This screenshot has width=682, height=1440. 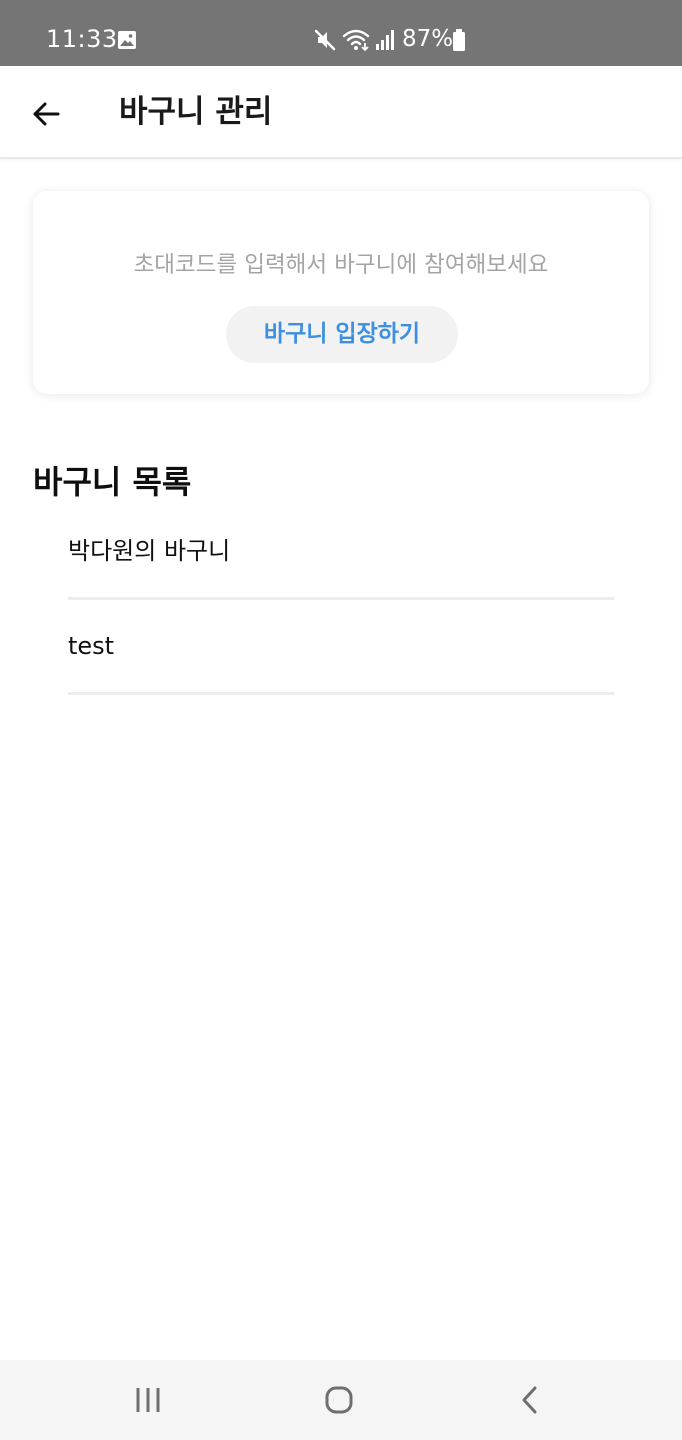 I want to click on invite-card: 초대코드를 입력해서 바구니에 참여해보세요 바구니 입장하기, so click(x=341, y=292).